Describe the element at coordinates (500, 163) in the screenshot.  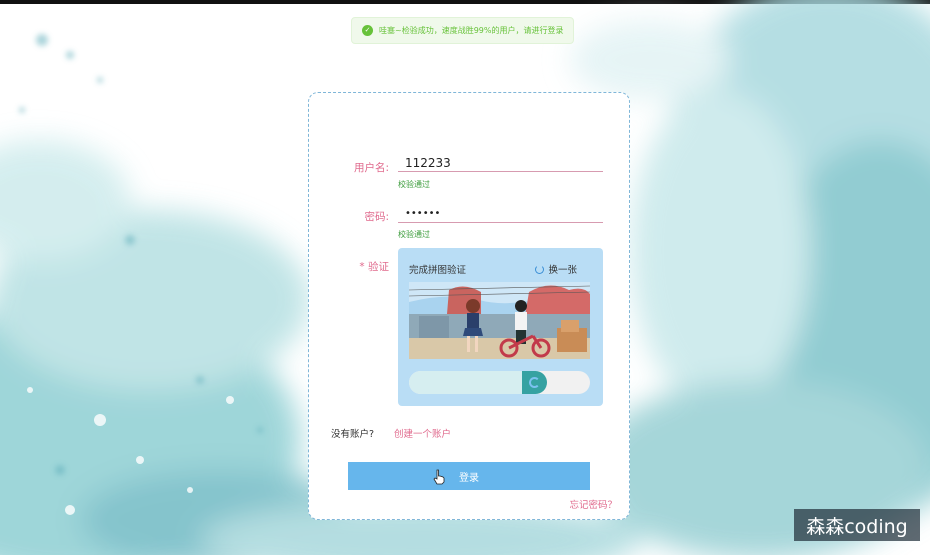
I see `username-input: 112233` at that location.